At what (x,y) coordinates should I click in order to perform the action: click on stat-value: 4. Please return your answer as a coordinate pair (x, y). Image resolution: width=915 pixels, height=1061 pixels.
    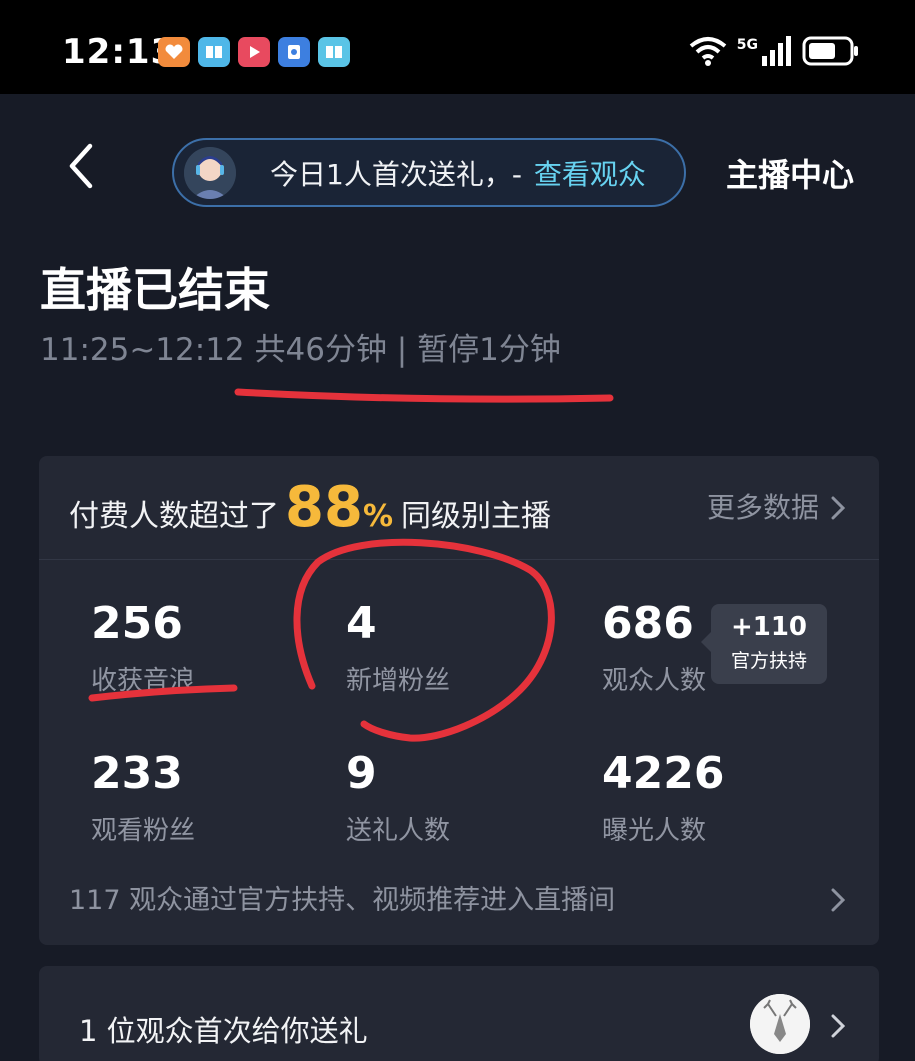
    Looking at the image, I should click on (361, 623).